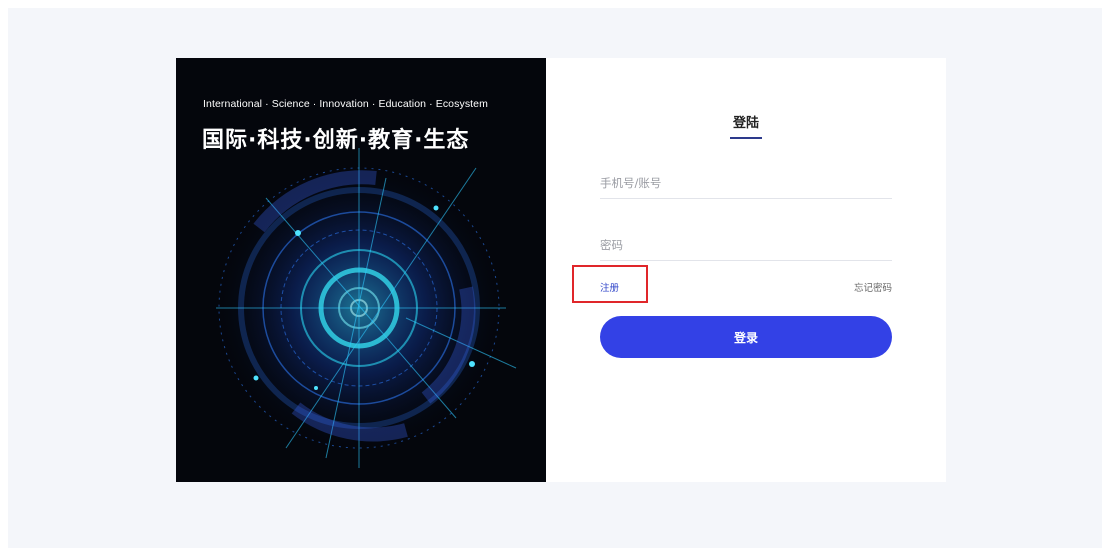 This screenshot has height=554, width=1110. I want to click on phone-field, so click(746, 183).